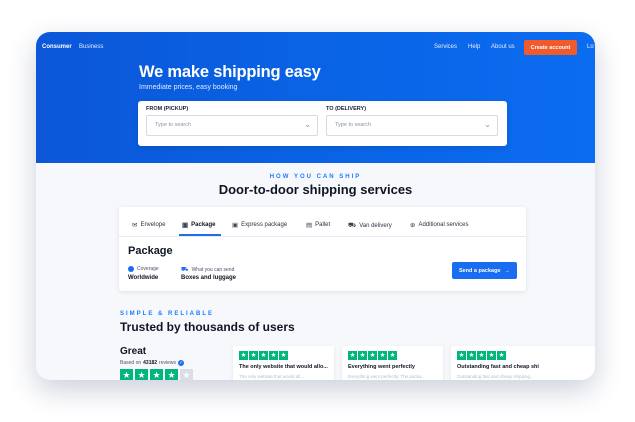 This screenshot has height=422, width=635. I want to click on star-empty-icon: ★, so click(186, 374).